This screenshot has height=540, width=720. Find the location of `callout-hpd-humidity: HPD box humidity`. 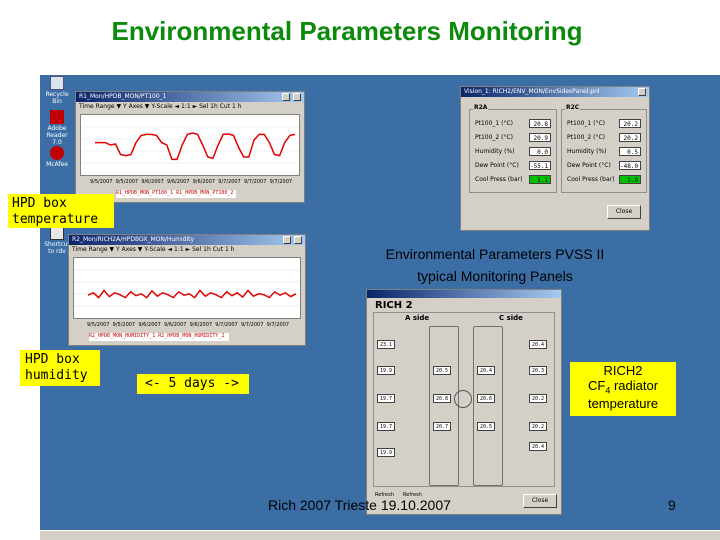

callout-hpd-humidity: HPD box humidity is located at coordinates (60, 368).